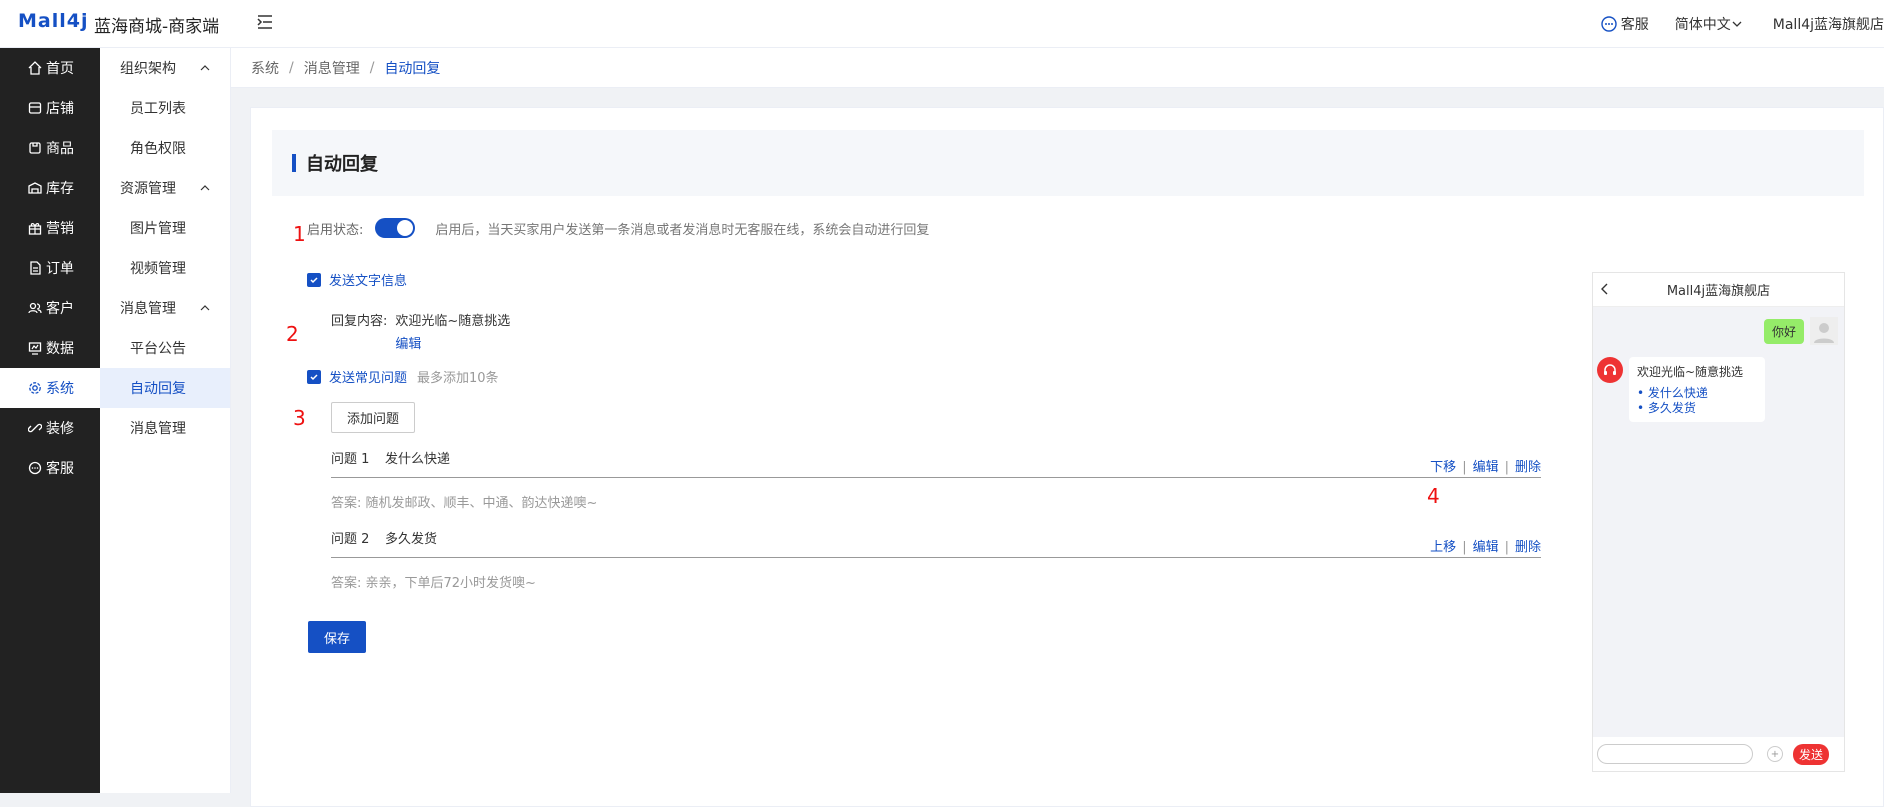 The image size is (1884, 807). Describe the element at coordinates (420, 331) in the screenshot. I see `reply-content: 回复内容: 欢迎光临~随意挑选 编辑` at that location.